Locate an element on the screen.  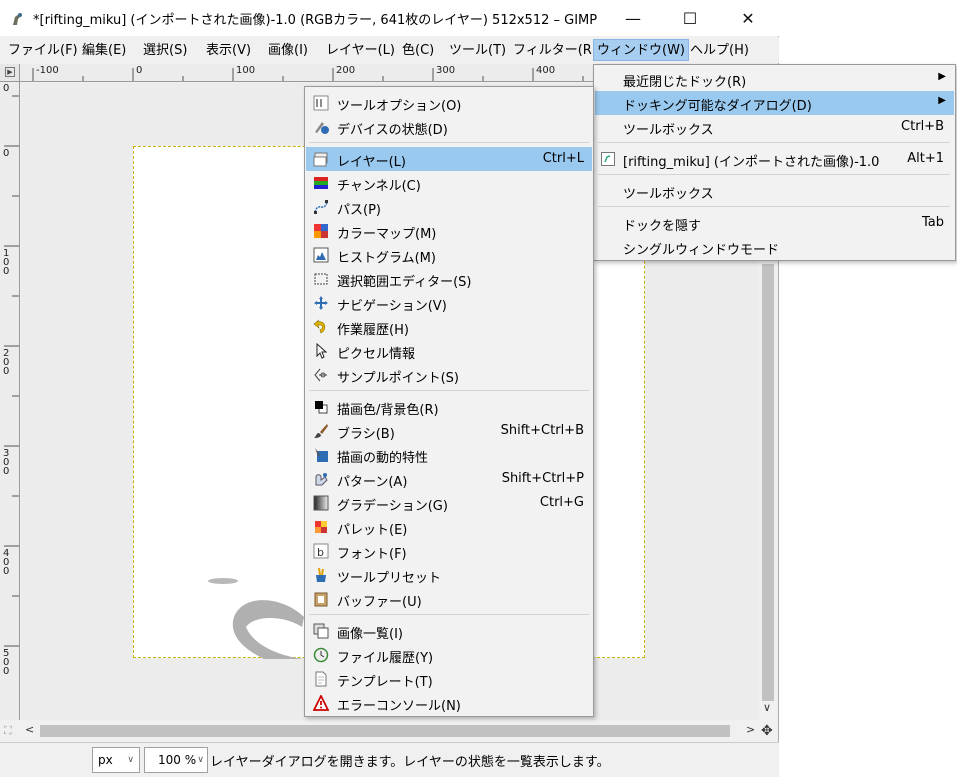
windows-menu-toolbox: ツールボックス Ctrl+B is located at coordinates (774, 127).